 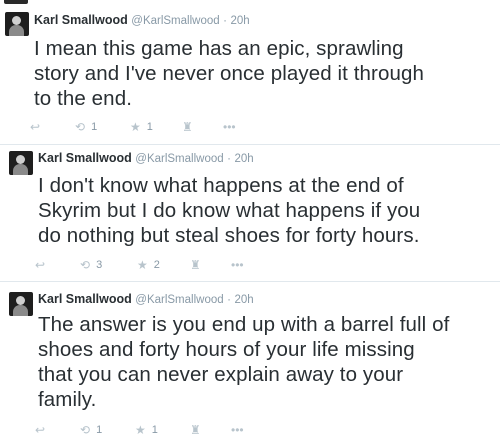 I want to click on tweet-text-line: I don't know what happens at the end of, so click(x=221, y=185).